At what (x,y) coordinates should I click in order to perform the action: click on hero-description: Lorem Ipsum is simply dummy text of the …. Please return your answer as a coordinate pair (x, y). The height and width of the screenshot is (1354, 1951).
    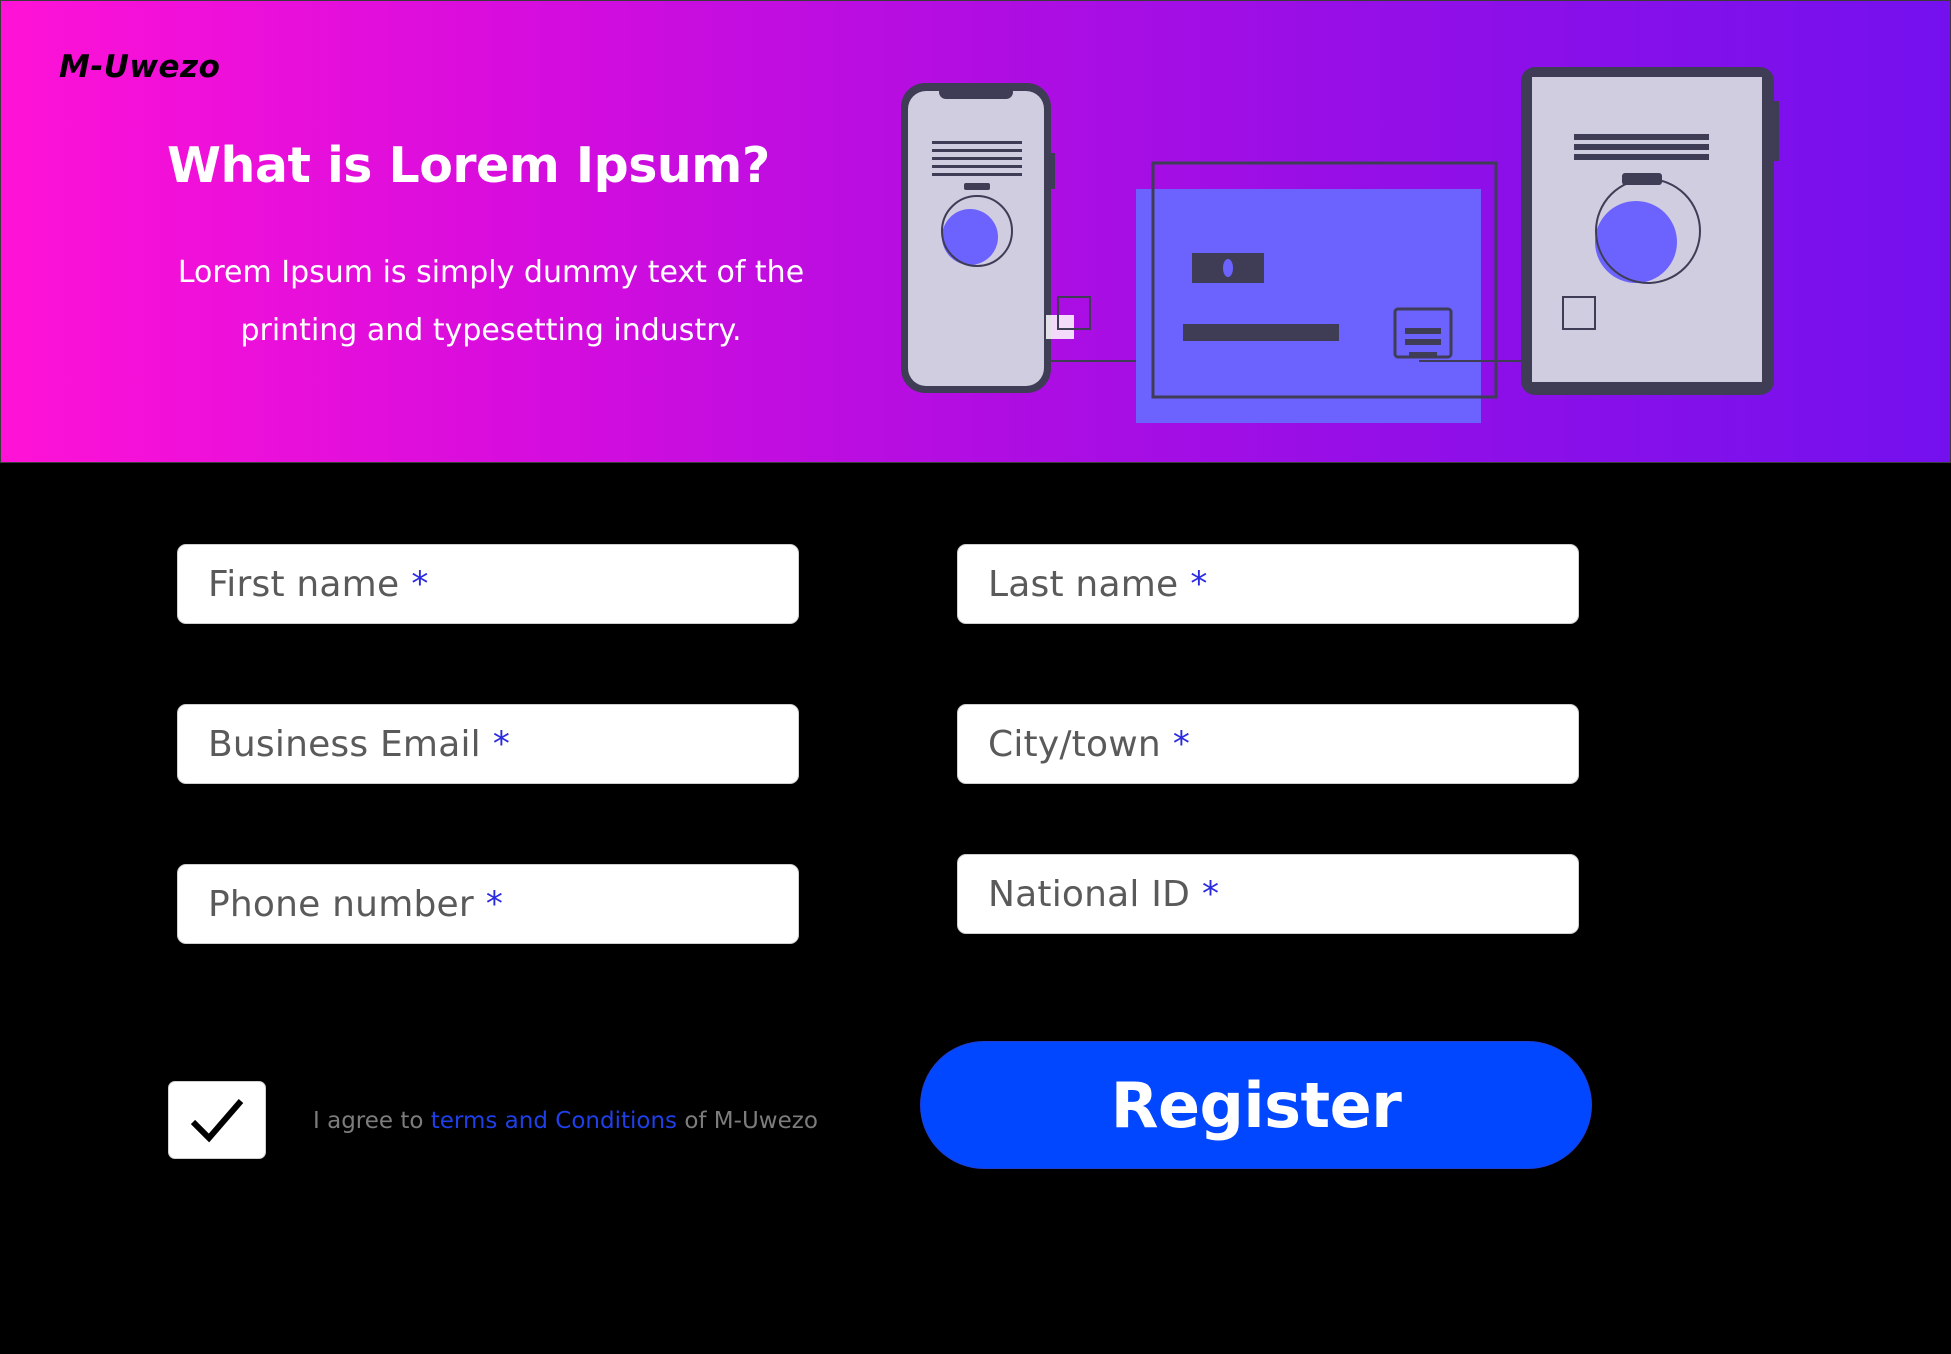
    Looking at the image, I should click on (491, 301).